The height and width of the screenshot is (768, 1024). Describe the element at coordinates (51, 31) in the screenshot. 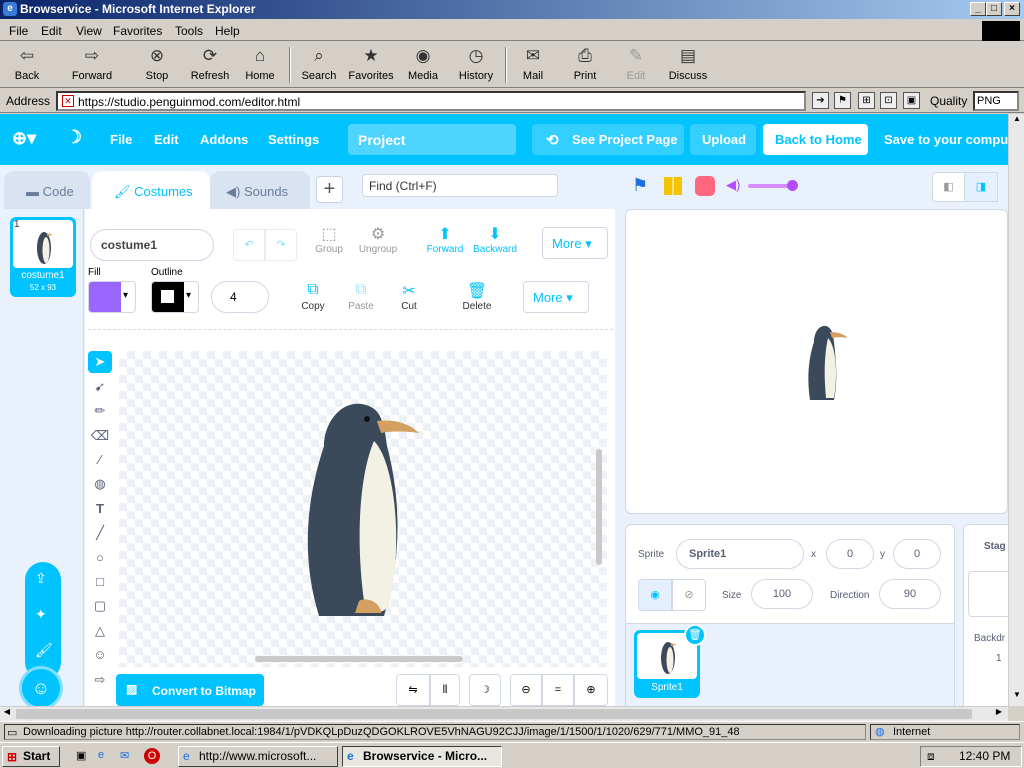

I see `menu-edit: Edit` at that location.